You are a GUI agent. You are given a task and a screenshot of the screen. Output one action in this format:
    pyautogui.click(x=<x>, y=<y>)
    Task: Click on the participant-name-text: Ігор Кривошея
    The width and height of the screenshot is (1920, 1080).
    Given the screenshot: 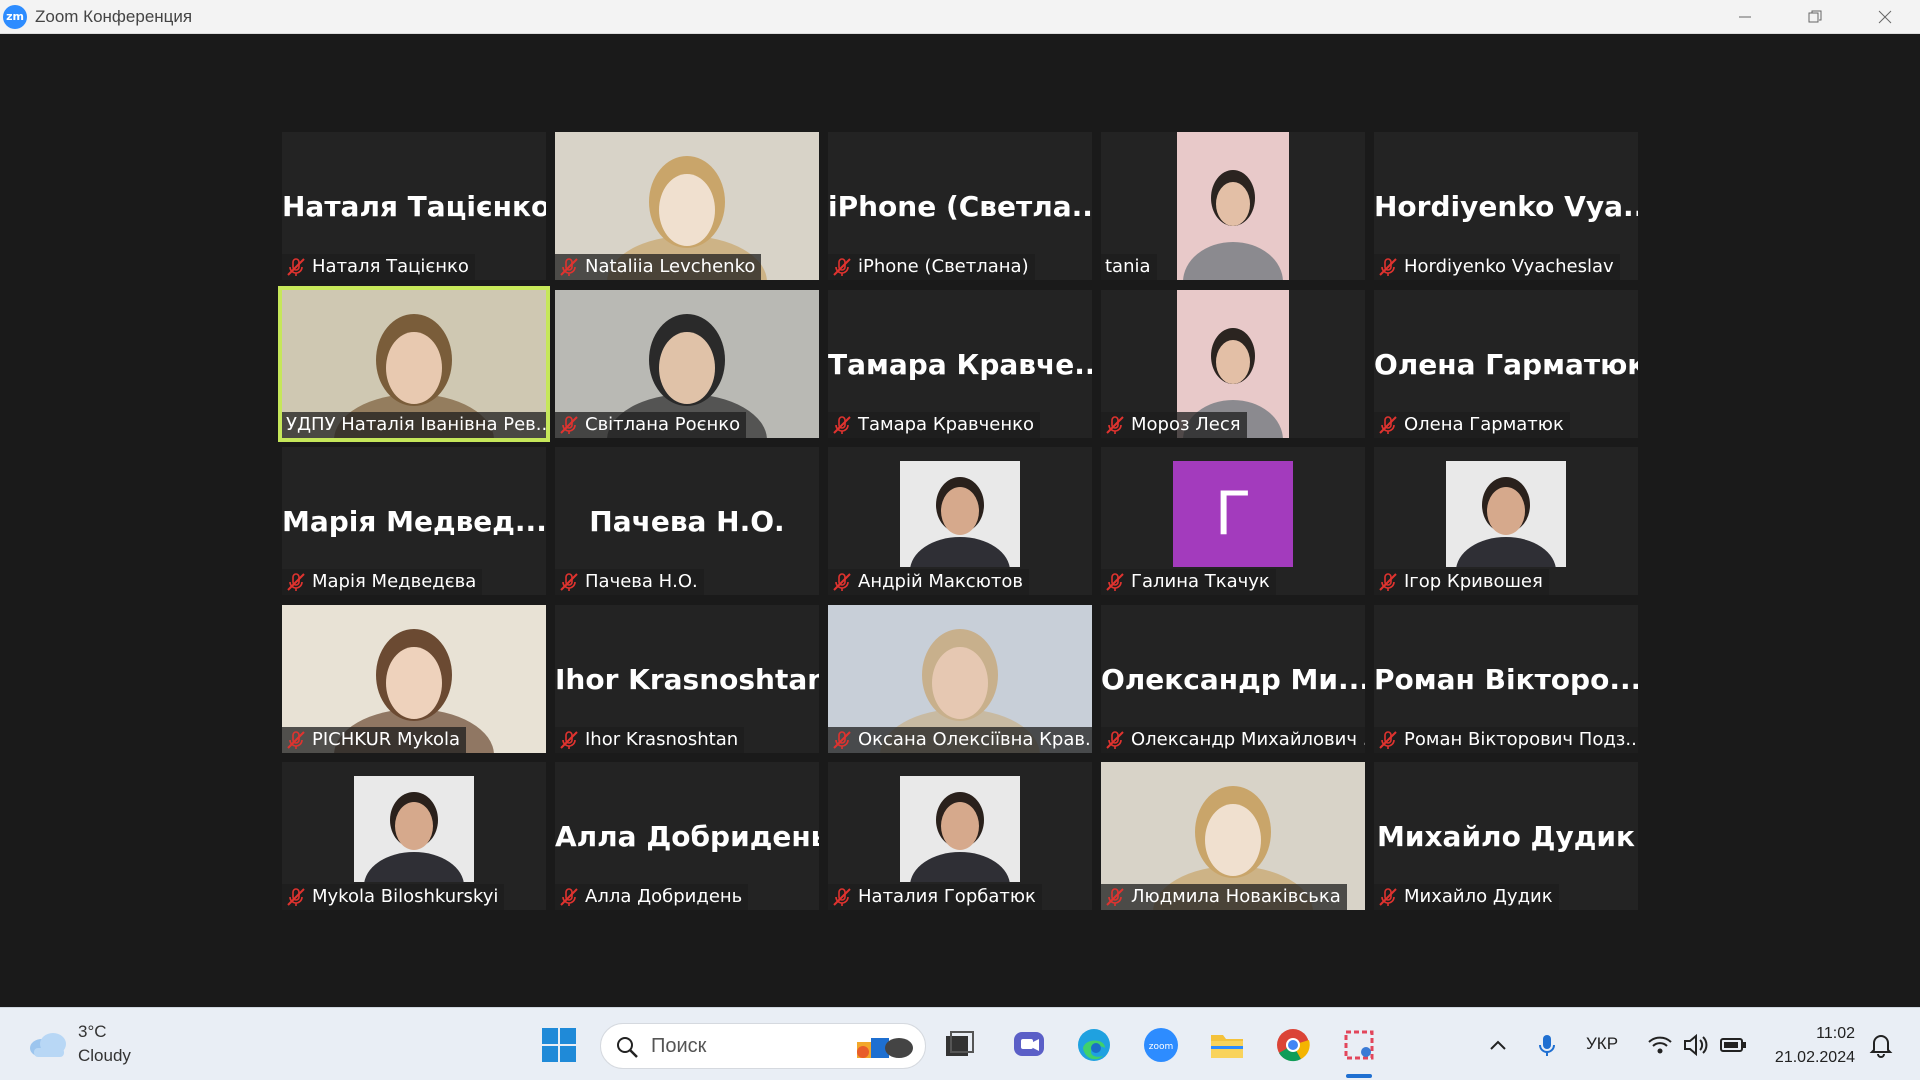 What is the action you would take?
    pyautogui.click(x=1473, y=581)
    